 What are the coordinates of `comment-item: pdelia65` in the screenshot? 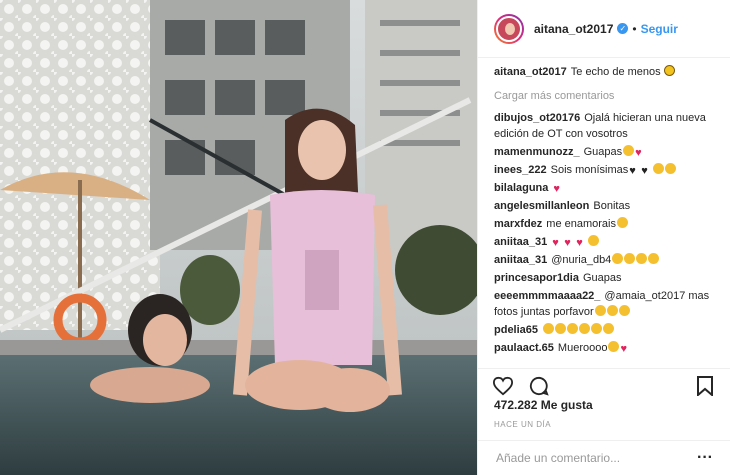 It's located at (607, 330).